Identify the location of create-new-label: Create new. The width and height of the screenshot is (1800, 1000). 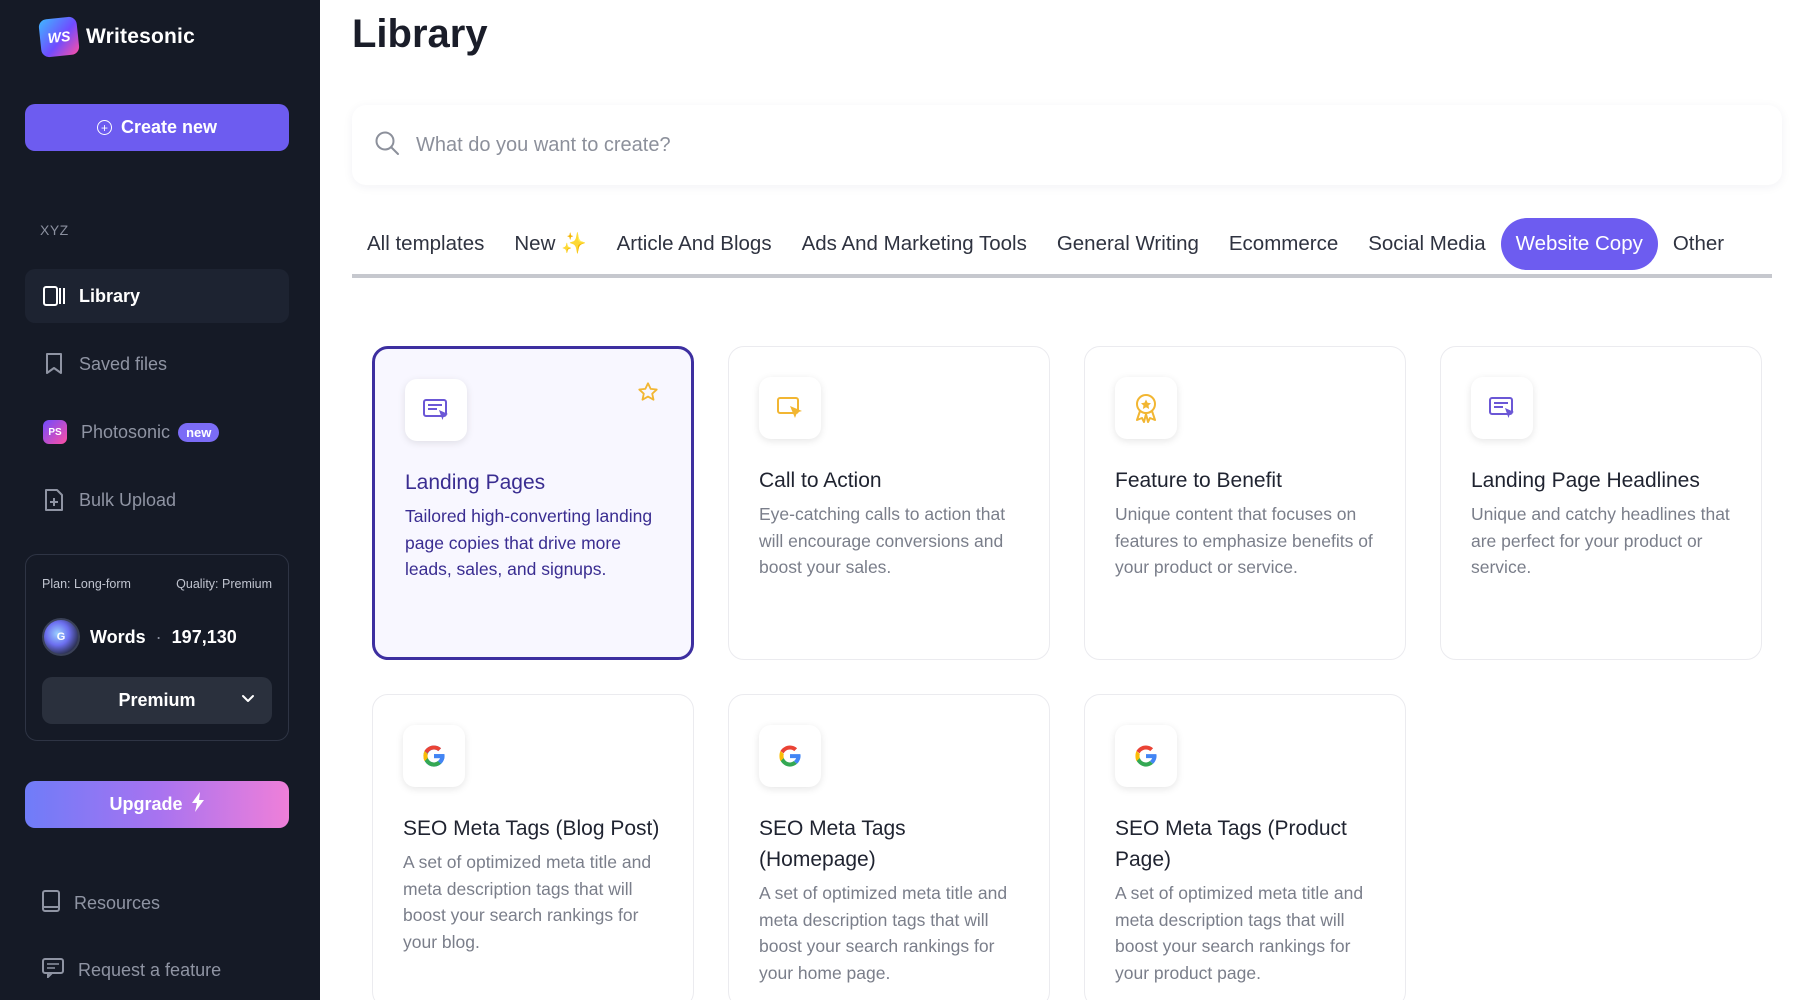
(169, 127).